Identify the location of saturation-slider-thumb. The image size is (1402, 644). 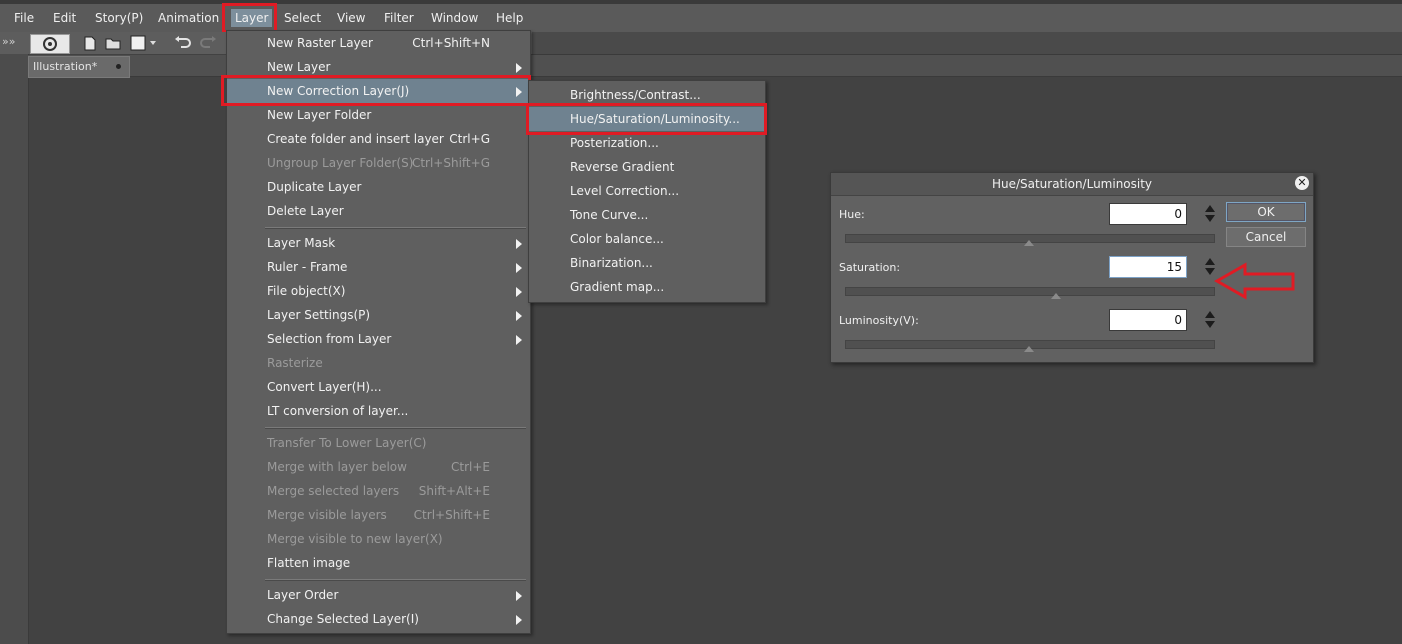
(1056, 296).